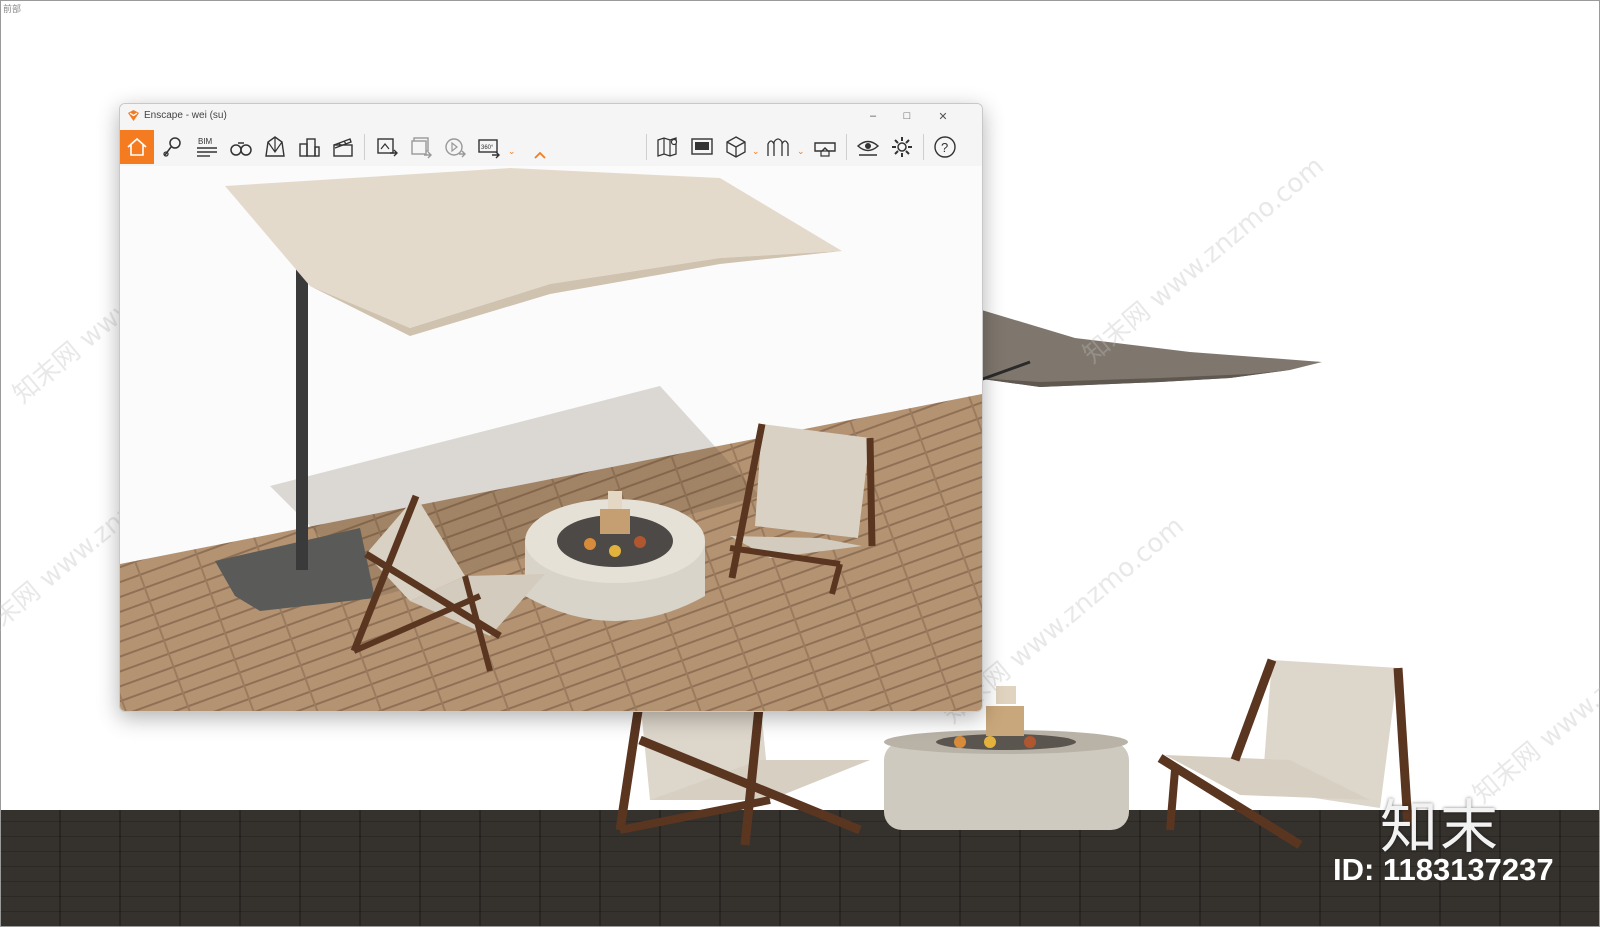 This screenshot has width=1600, height=927. I want to click on perspective-icon, so click(275, 146).